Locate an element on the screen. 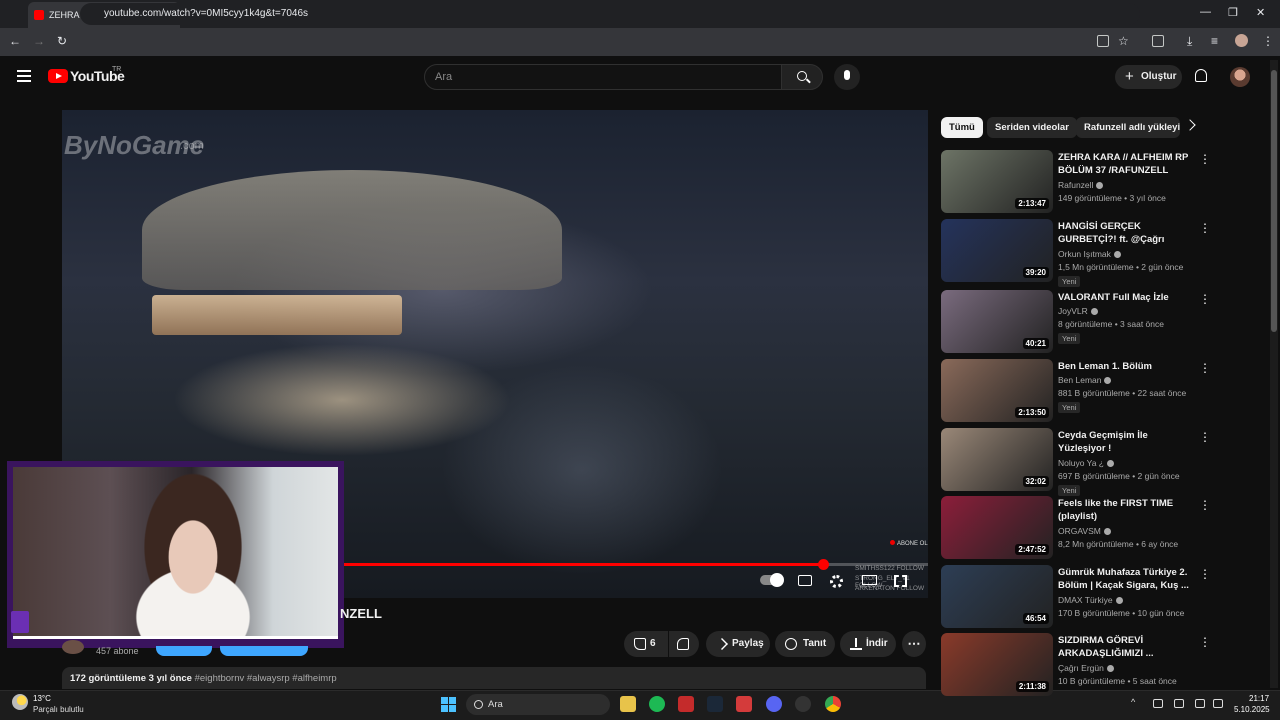 The height and width of the screenshot is (720, 1280). app-circle-icon is located at coordinates (803, 704).